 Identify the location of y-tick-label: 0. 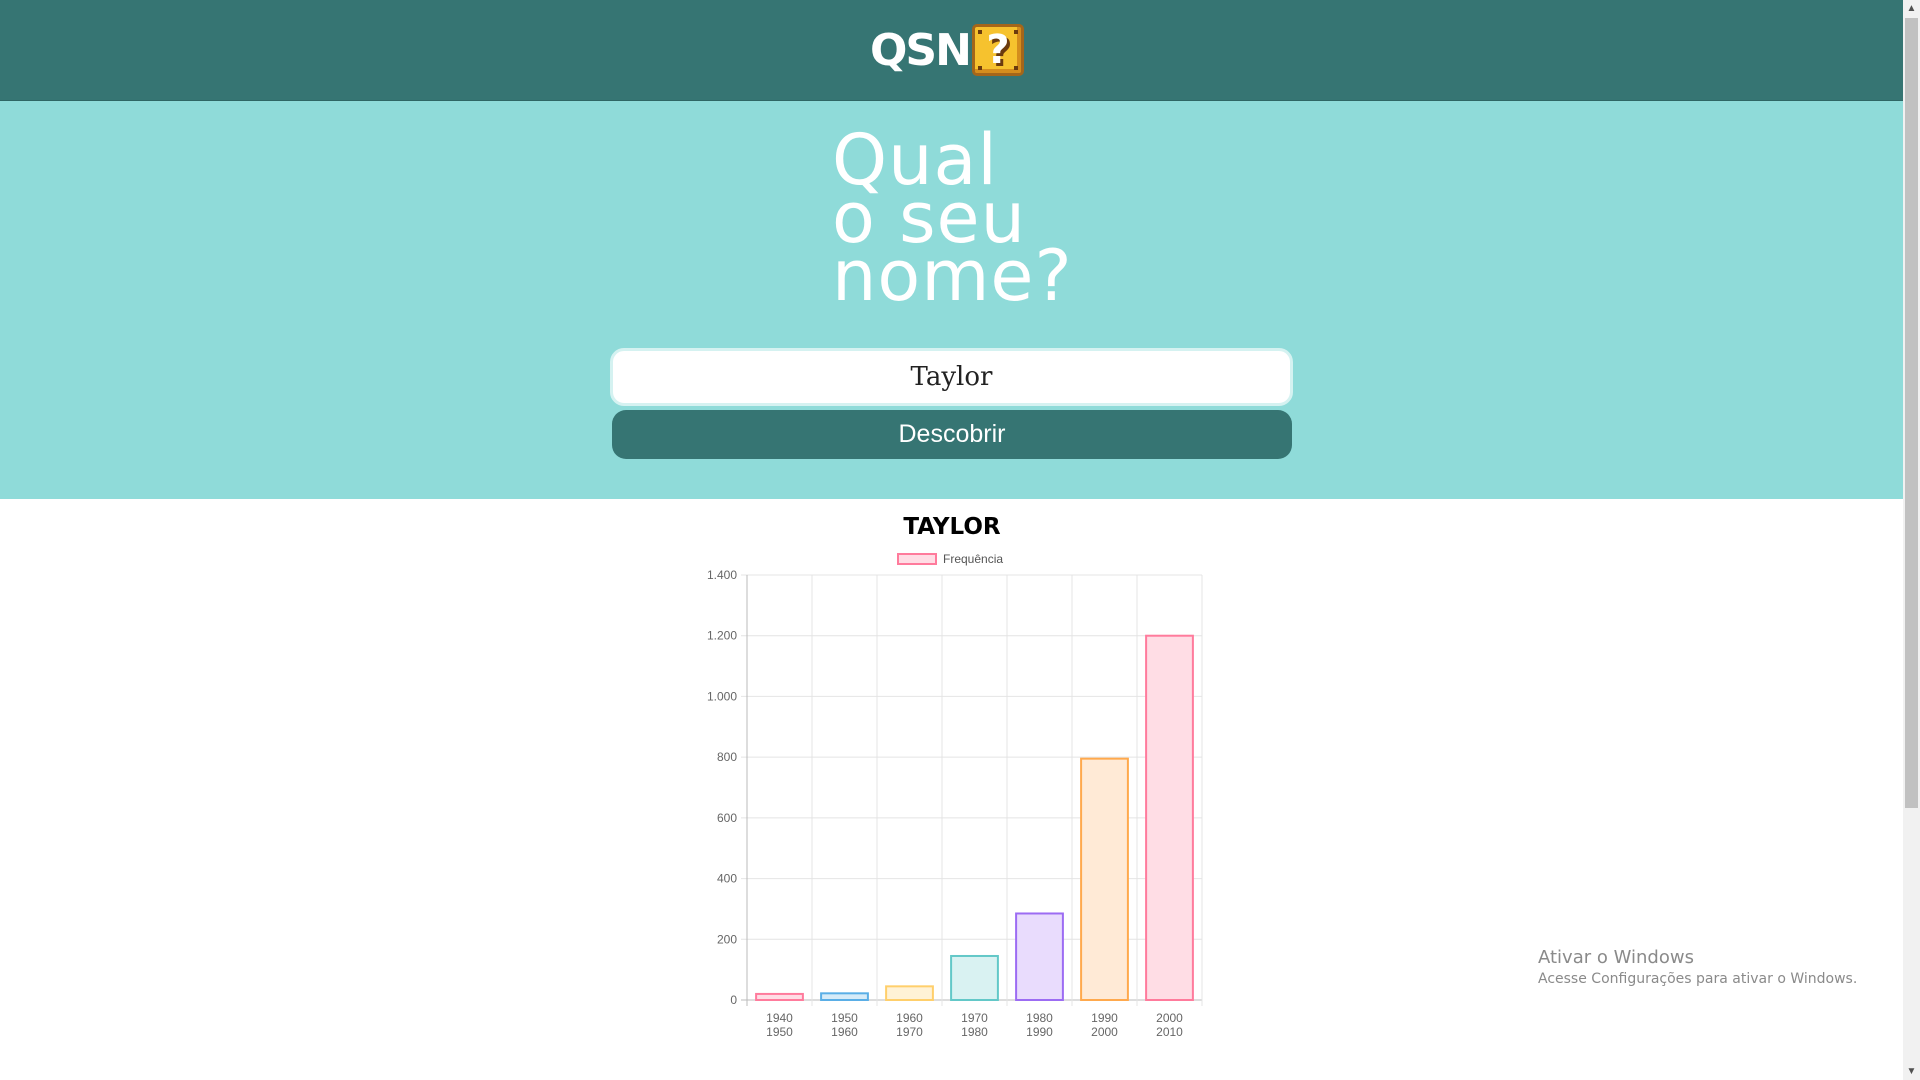
(733, 1000).